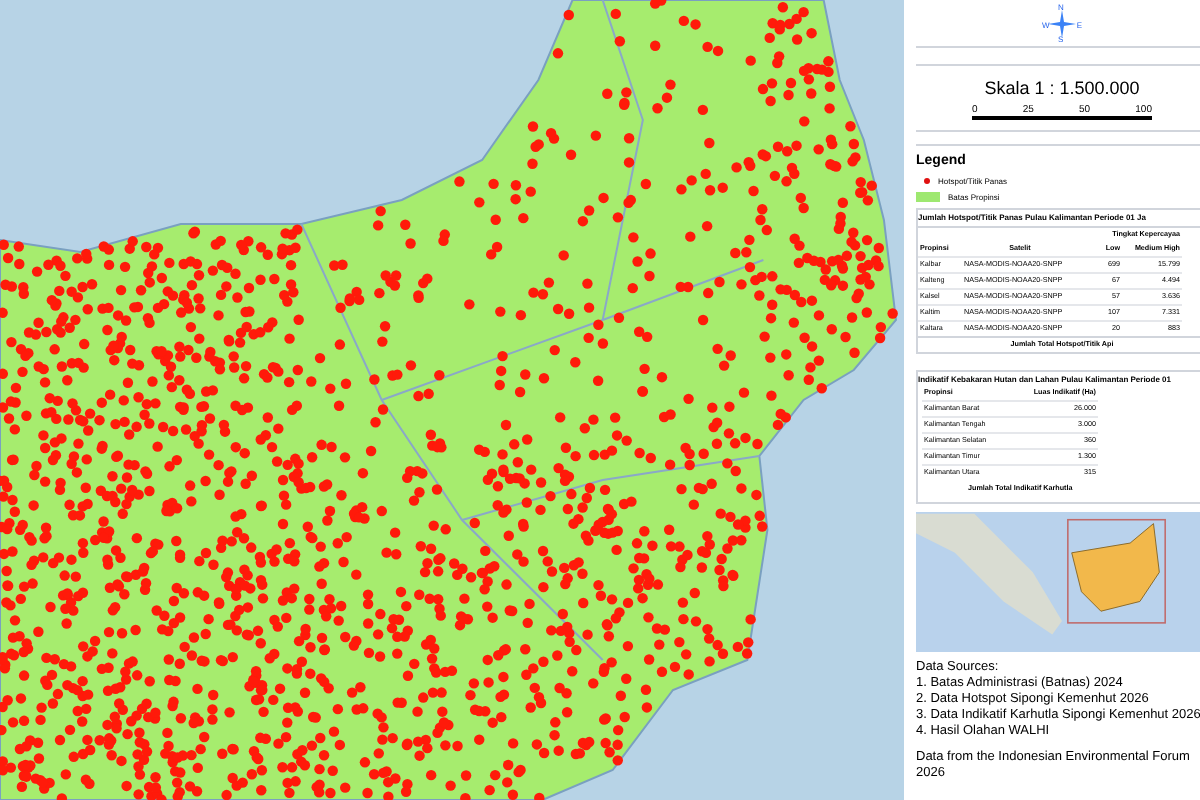 The width and height of the screenshot is (1200, 800). What do you see at coordinates (1062, 88) in the screenshot?
I see `scale-label: Skala 1 : 1.500.000` at bounding box center [1062, 88].